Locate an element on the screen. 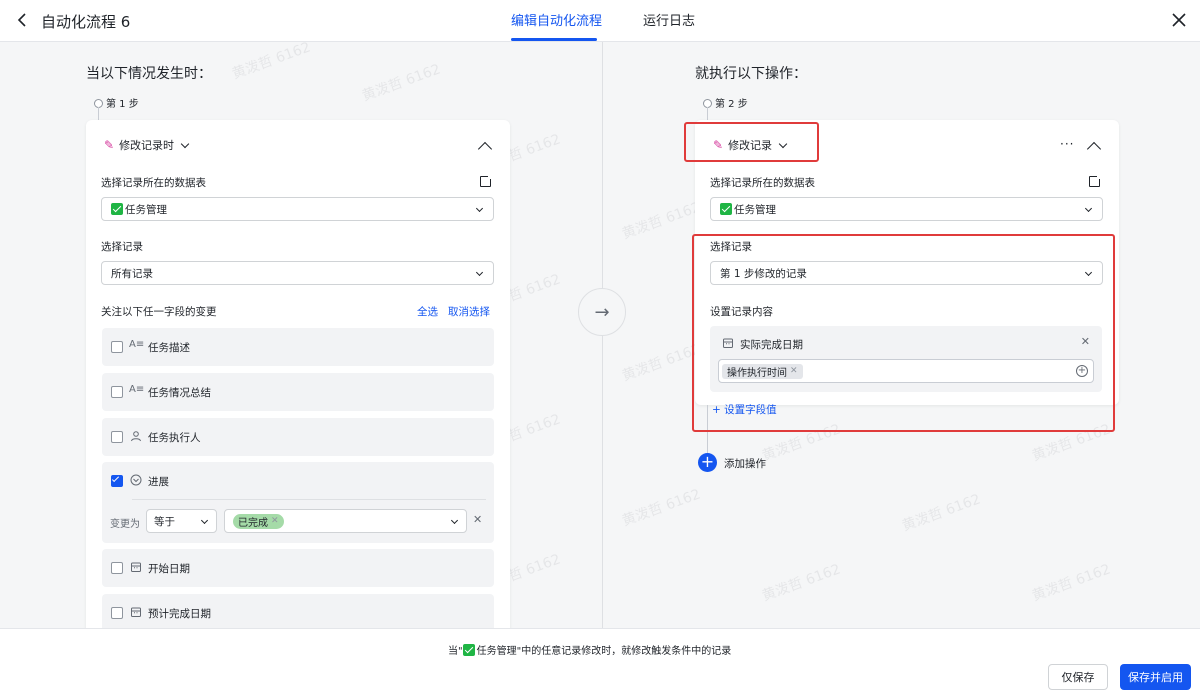  operator-value: 等于 is located at coordinates (164, 521).